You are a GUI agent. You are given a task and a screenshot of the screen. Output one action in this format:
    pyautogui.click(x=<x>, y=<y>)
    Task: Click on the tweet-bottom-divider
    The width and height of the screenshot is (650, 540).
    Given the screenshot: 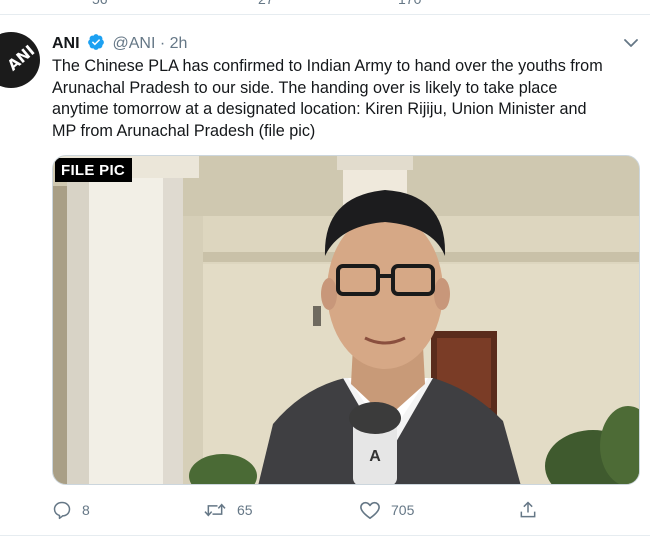 What is the action you would take?
    pyautogui.click(x=325, y=535)
    